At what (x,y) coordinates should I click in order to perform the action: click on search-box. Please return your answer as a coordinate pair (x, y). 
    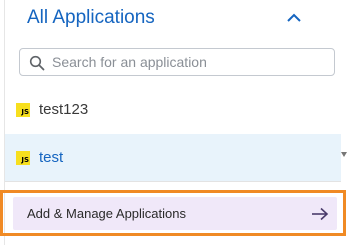
    Looking at the image, I should click on (177, 62).